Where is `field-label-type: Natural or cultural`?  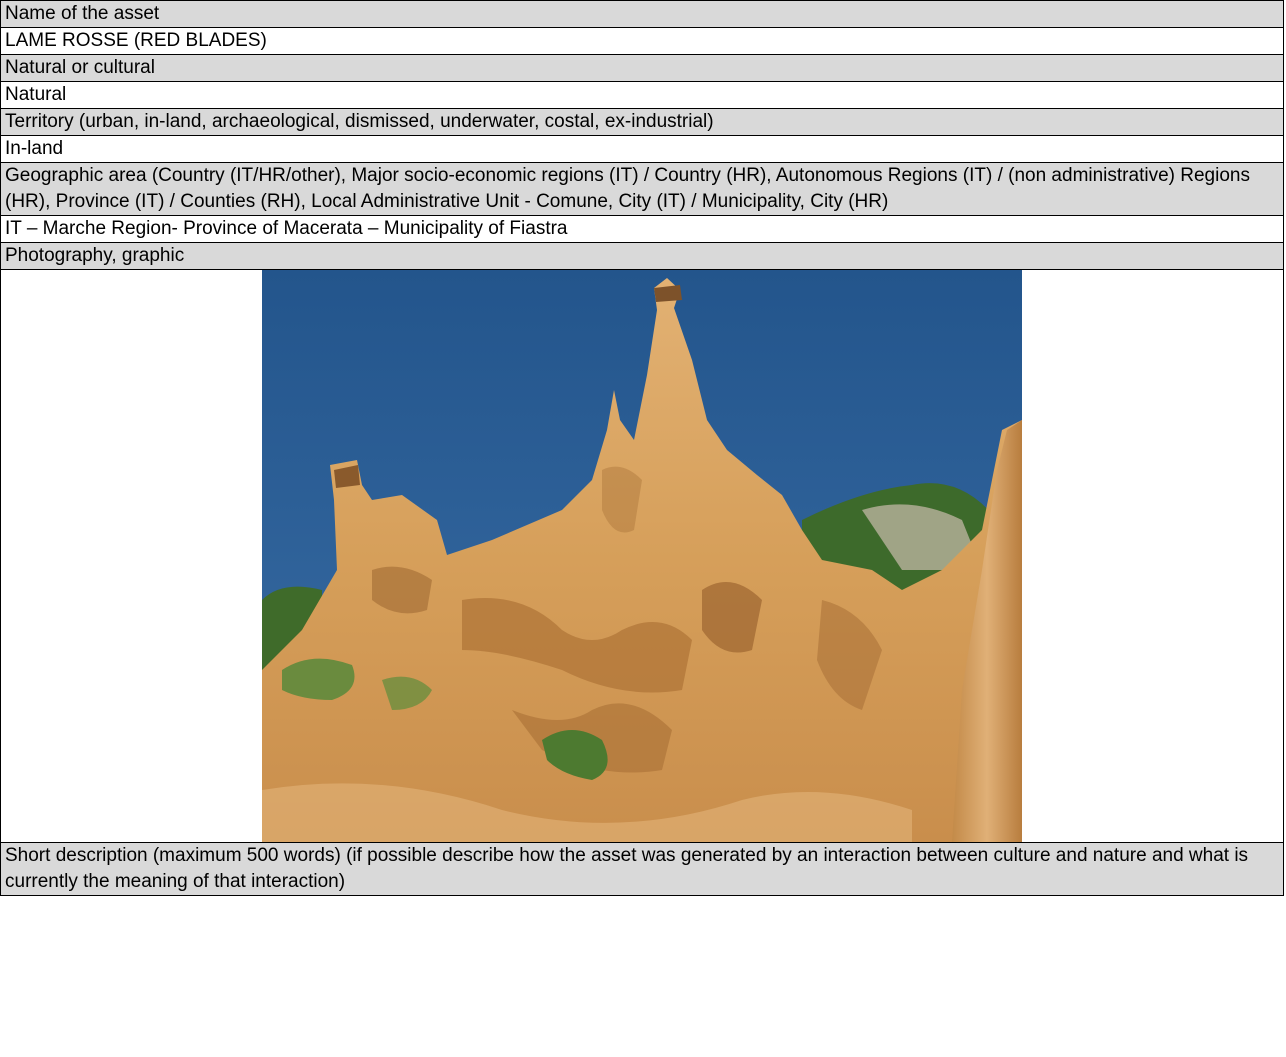 field-label-type: Natural or cultural is located at coordinates (642, 68).